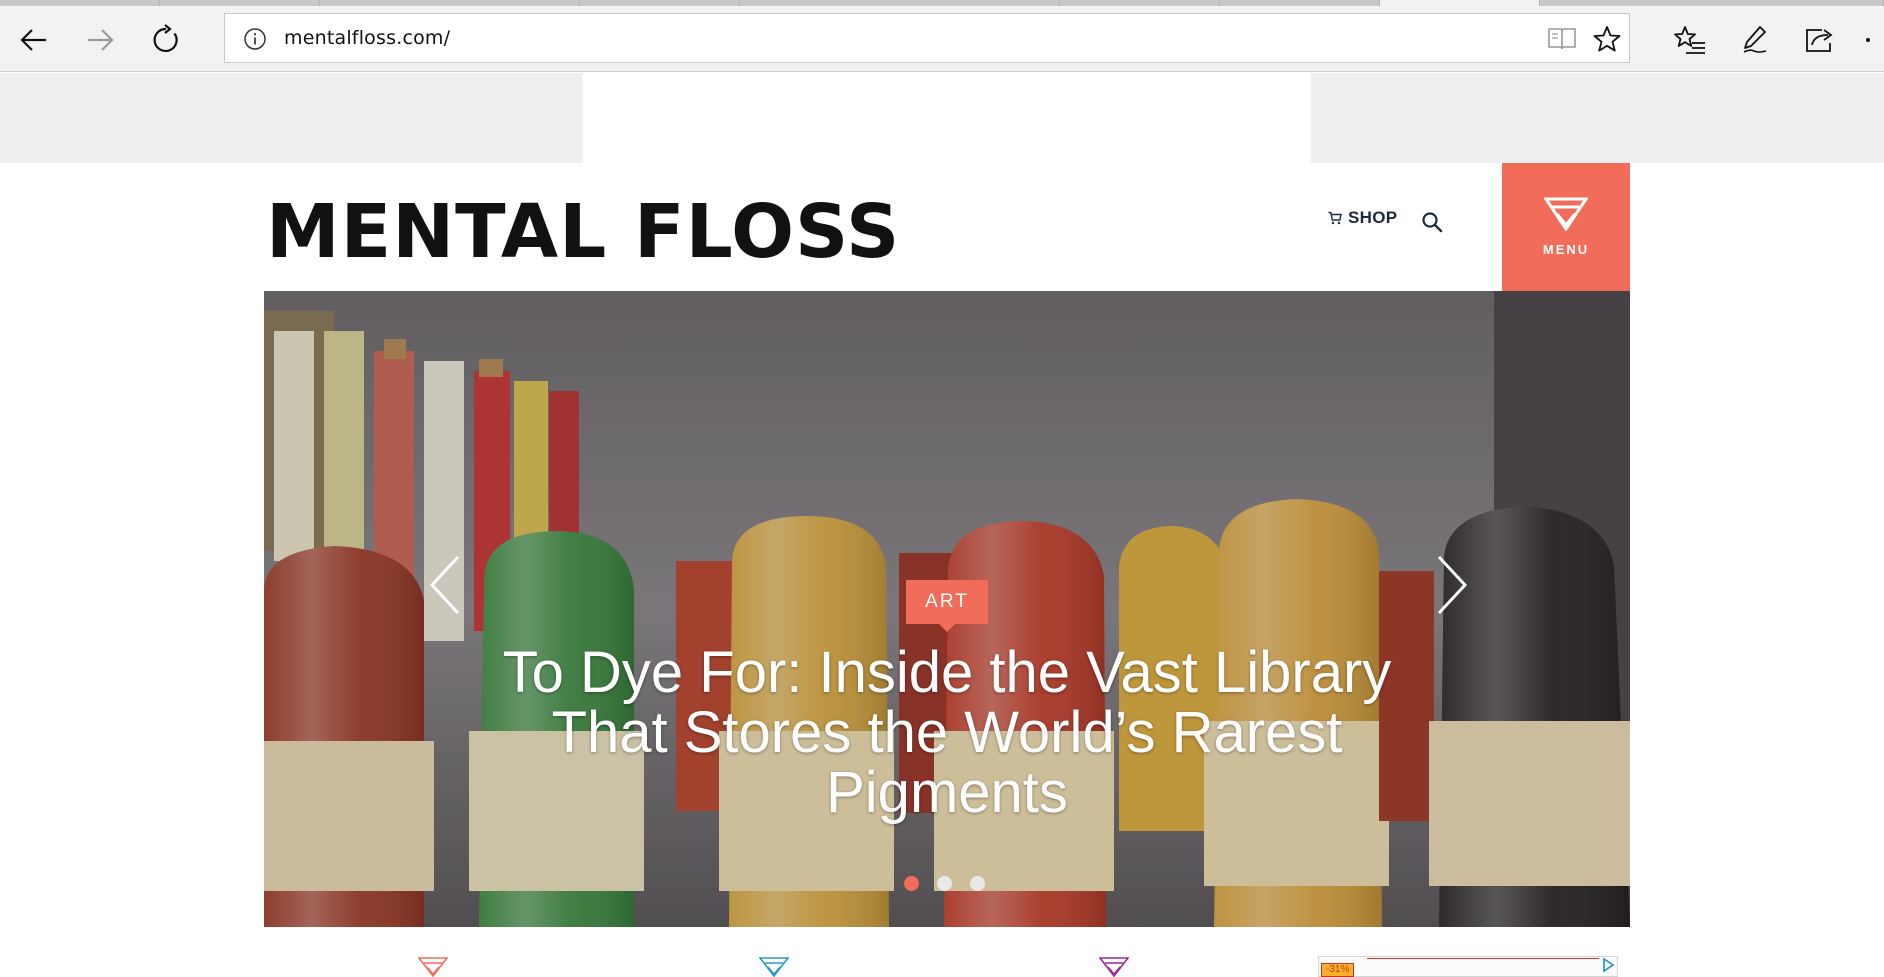  I want to click on mental-floss-chevron-icon, so click(1566, 214).